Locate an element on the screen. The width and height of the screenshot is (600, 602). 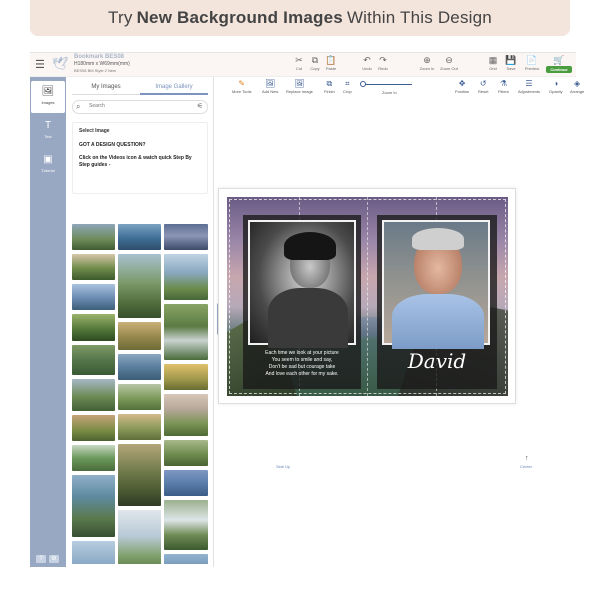
more-tools-button: ✎ More Tools is located at coordinates (242, 86).